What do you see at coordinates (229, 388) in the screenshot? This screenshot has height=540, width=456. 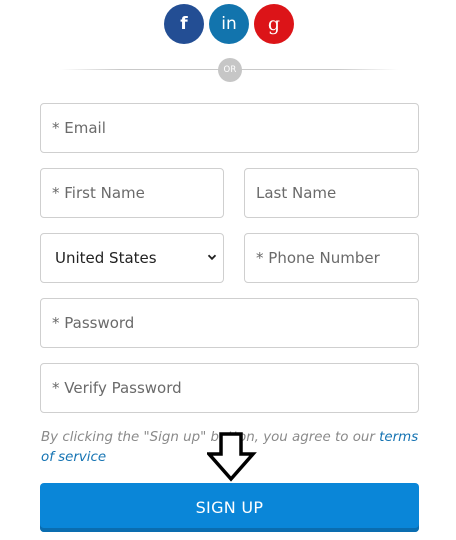 I see `verify-password-field` at bounding box center [229, 388].